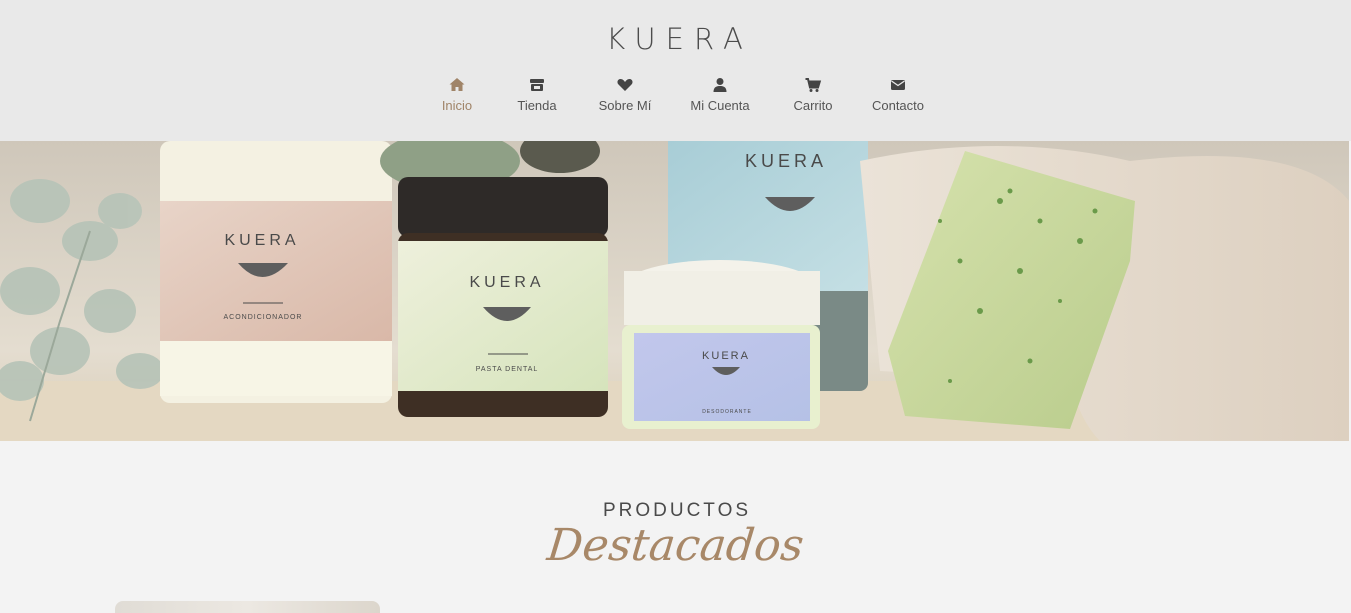  What do you see at coordinates (263, 317) in the screenshot?
I see `jar1-product-label: ACONDICIONADOR` at bounding box center [263, 317].